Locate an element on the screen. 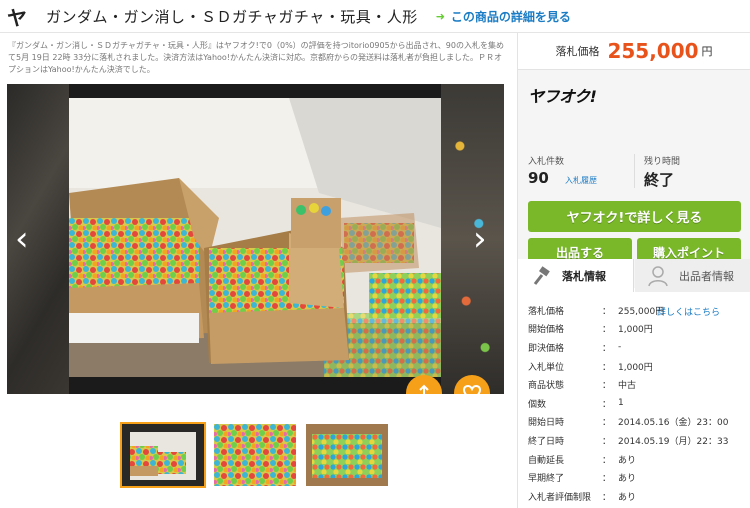 The width and height of the screenshot is (750, 508). info-row: 即決価格 ： - is located at coordinates (638, 347).